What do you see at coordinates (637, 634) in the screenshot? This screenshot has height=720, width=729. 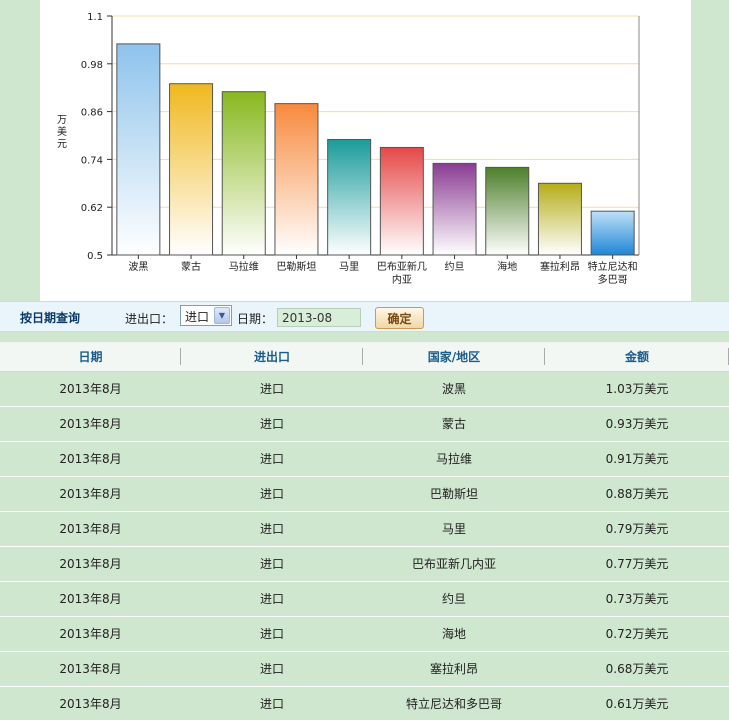 I see `cell-amount: 0.72万美元` at bounding box center [637, 634].